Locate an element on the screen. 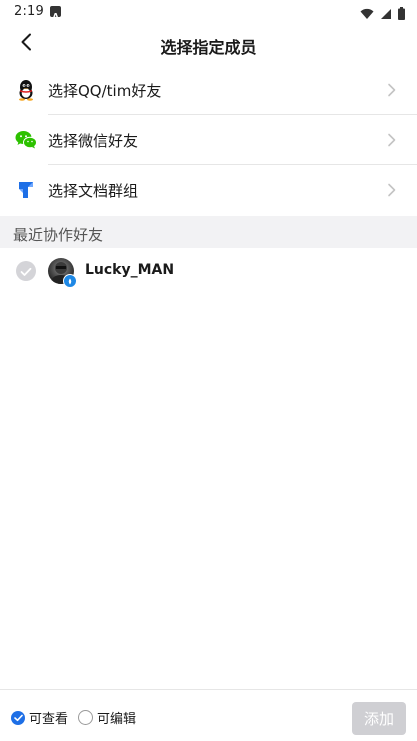  status-time: 2:19 is located at coordinates (29, 11).